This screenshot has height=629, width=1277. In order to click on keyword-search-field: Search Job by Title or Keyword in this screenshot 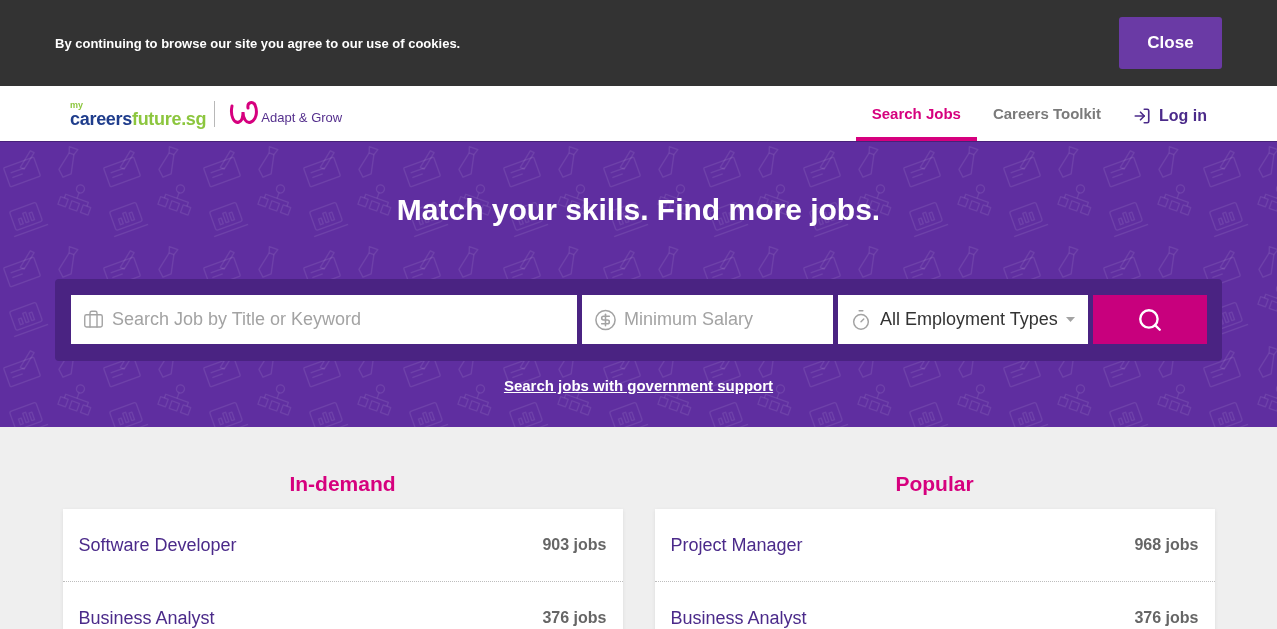, I will do `click(324, 319)`.